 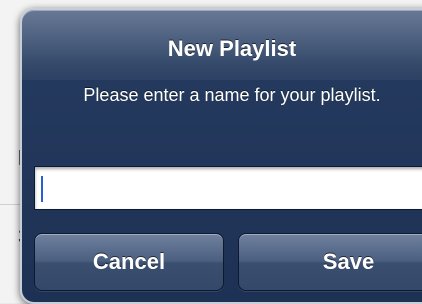 I want to click on alert-message: Please enter a name for your playlist., so click(x=232, y=95).